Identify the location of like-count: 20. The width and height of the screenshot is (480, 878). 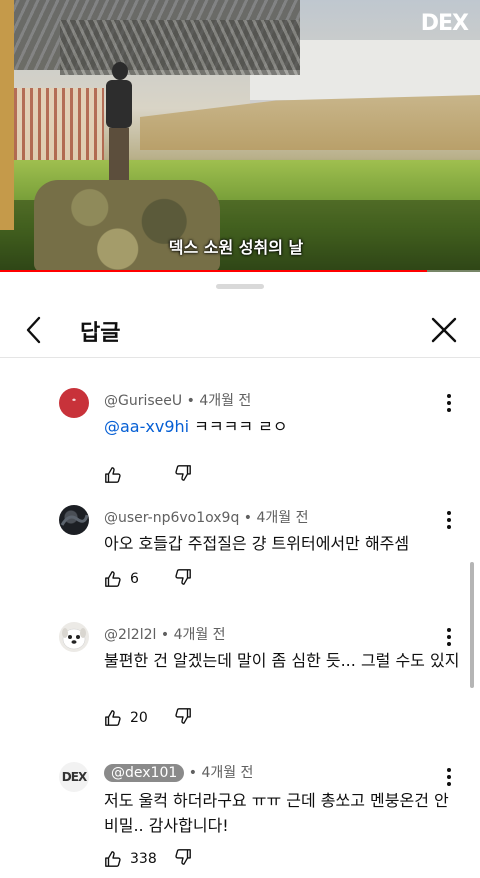
(139, 718).